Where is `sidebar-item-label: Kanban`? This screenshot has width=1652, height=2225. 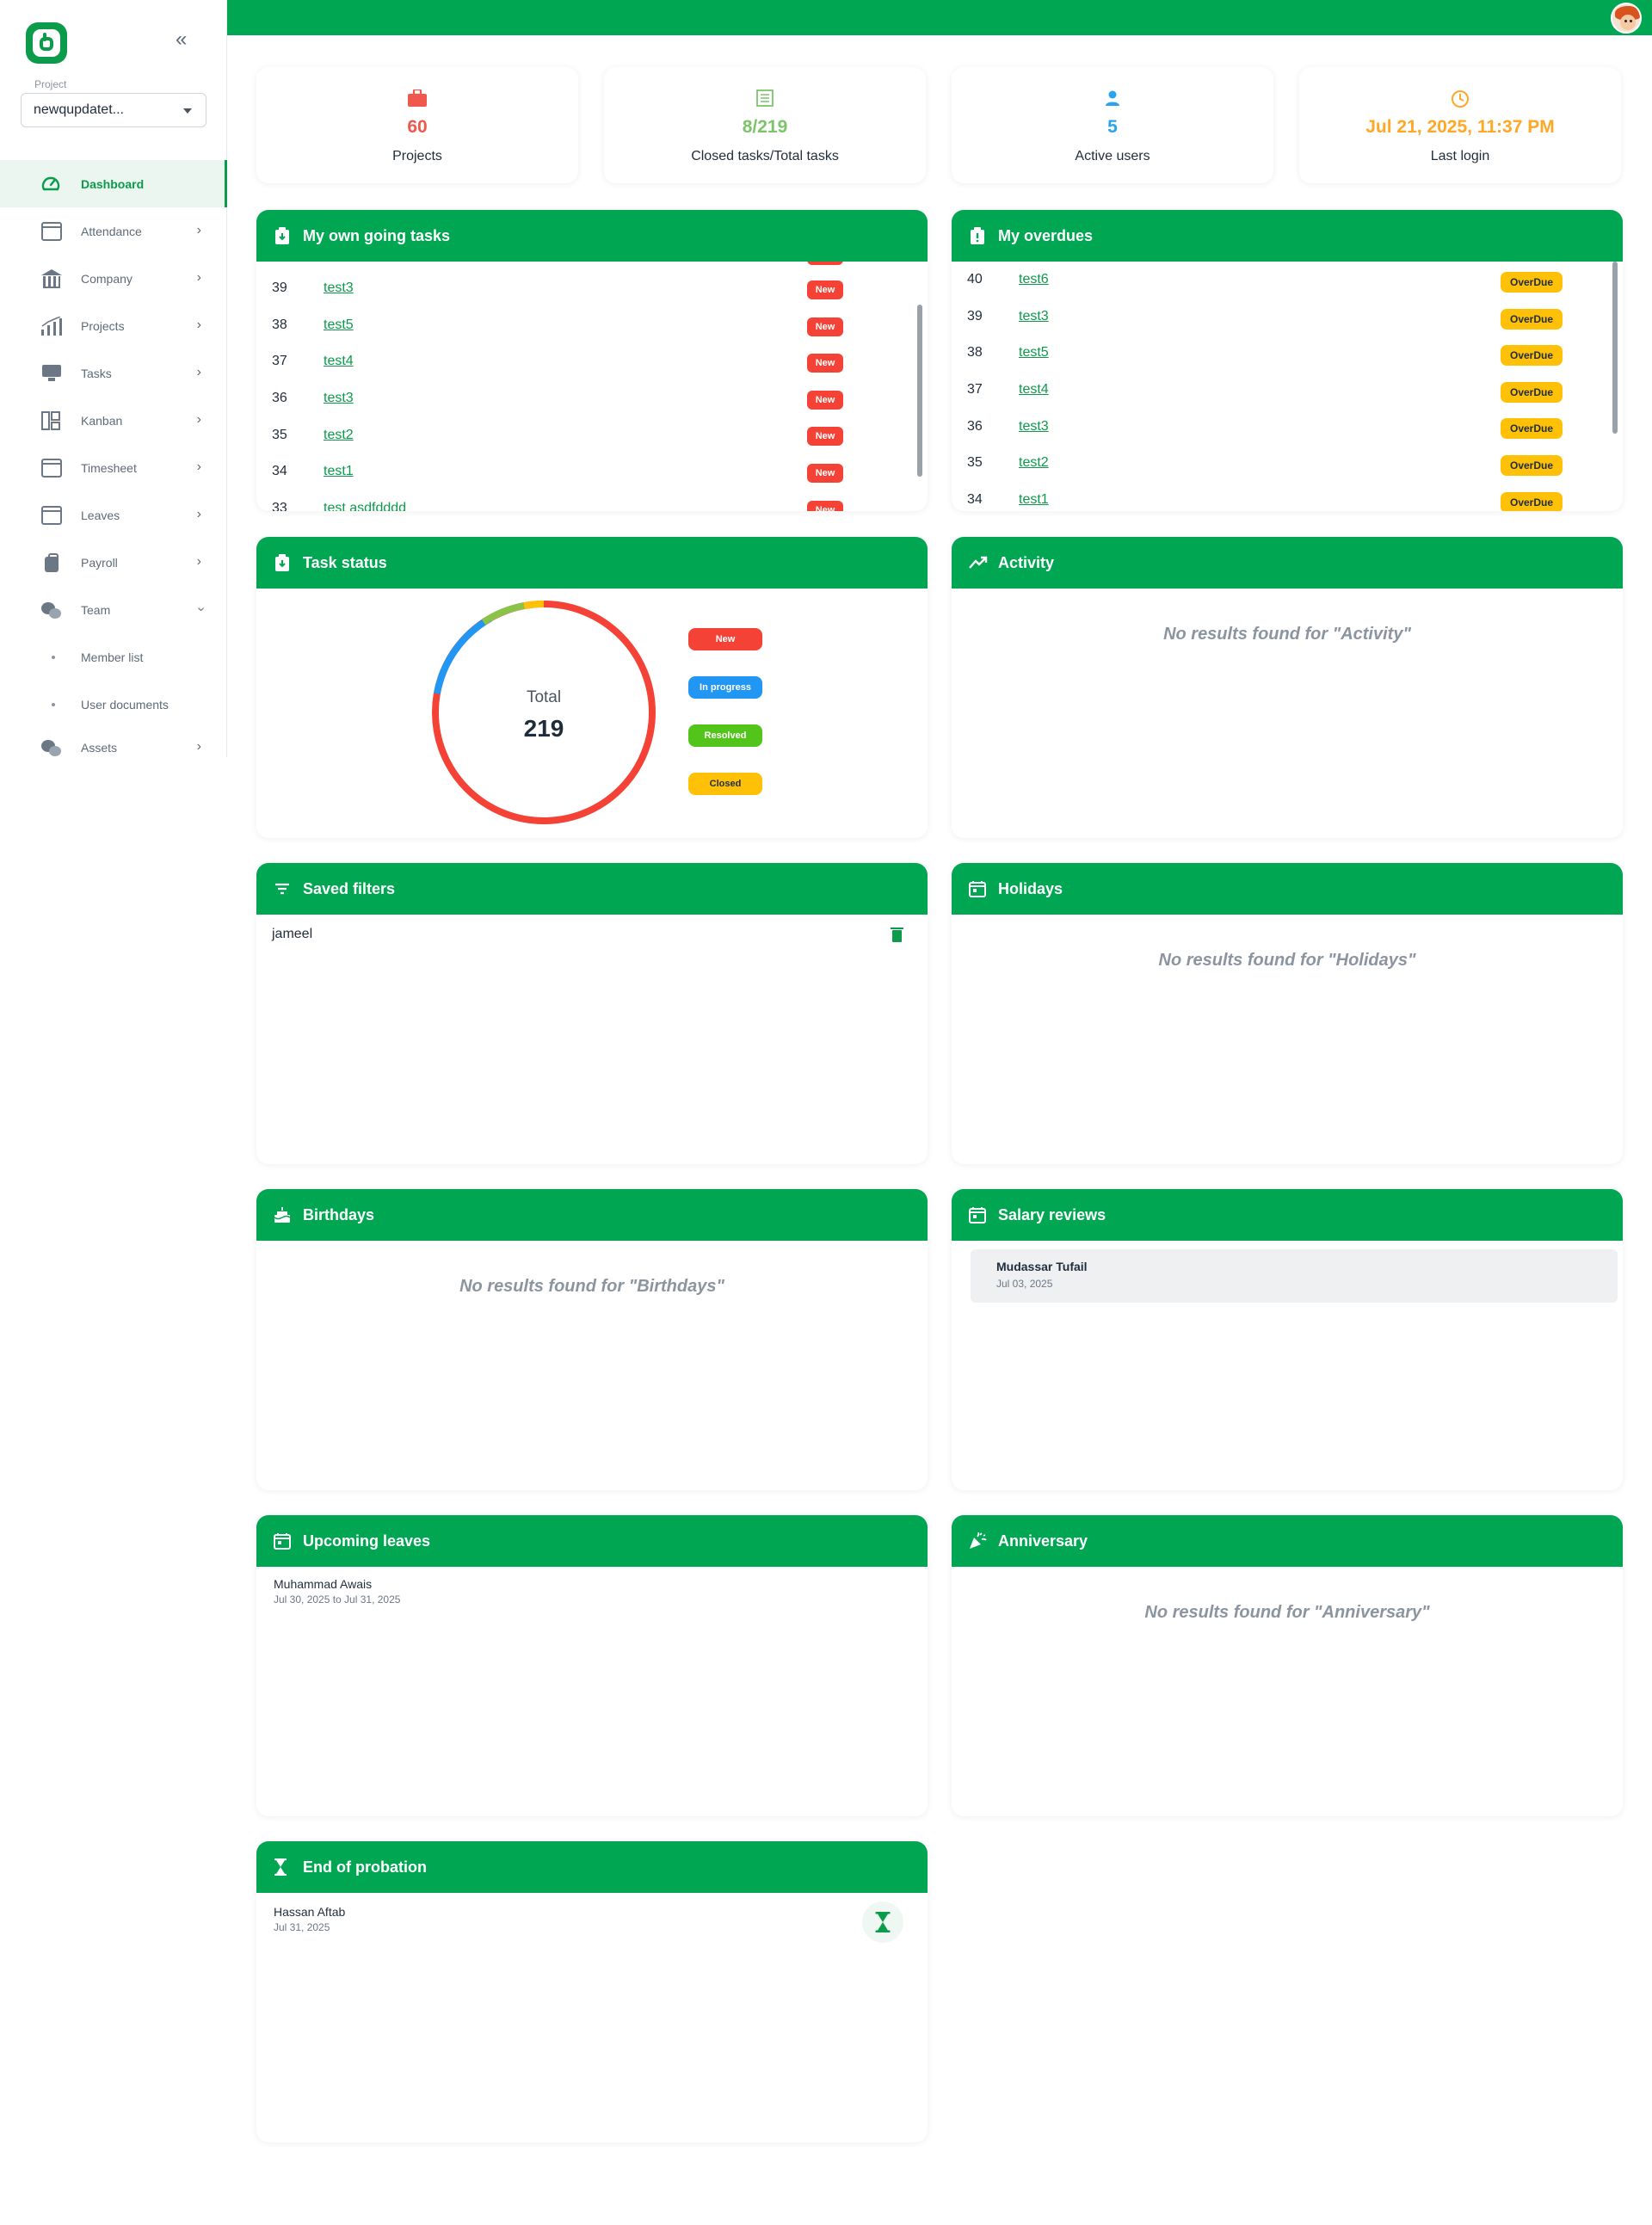
sidebar-item-label: Kanban is located at coordinates (102, 420).